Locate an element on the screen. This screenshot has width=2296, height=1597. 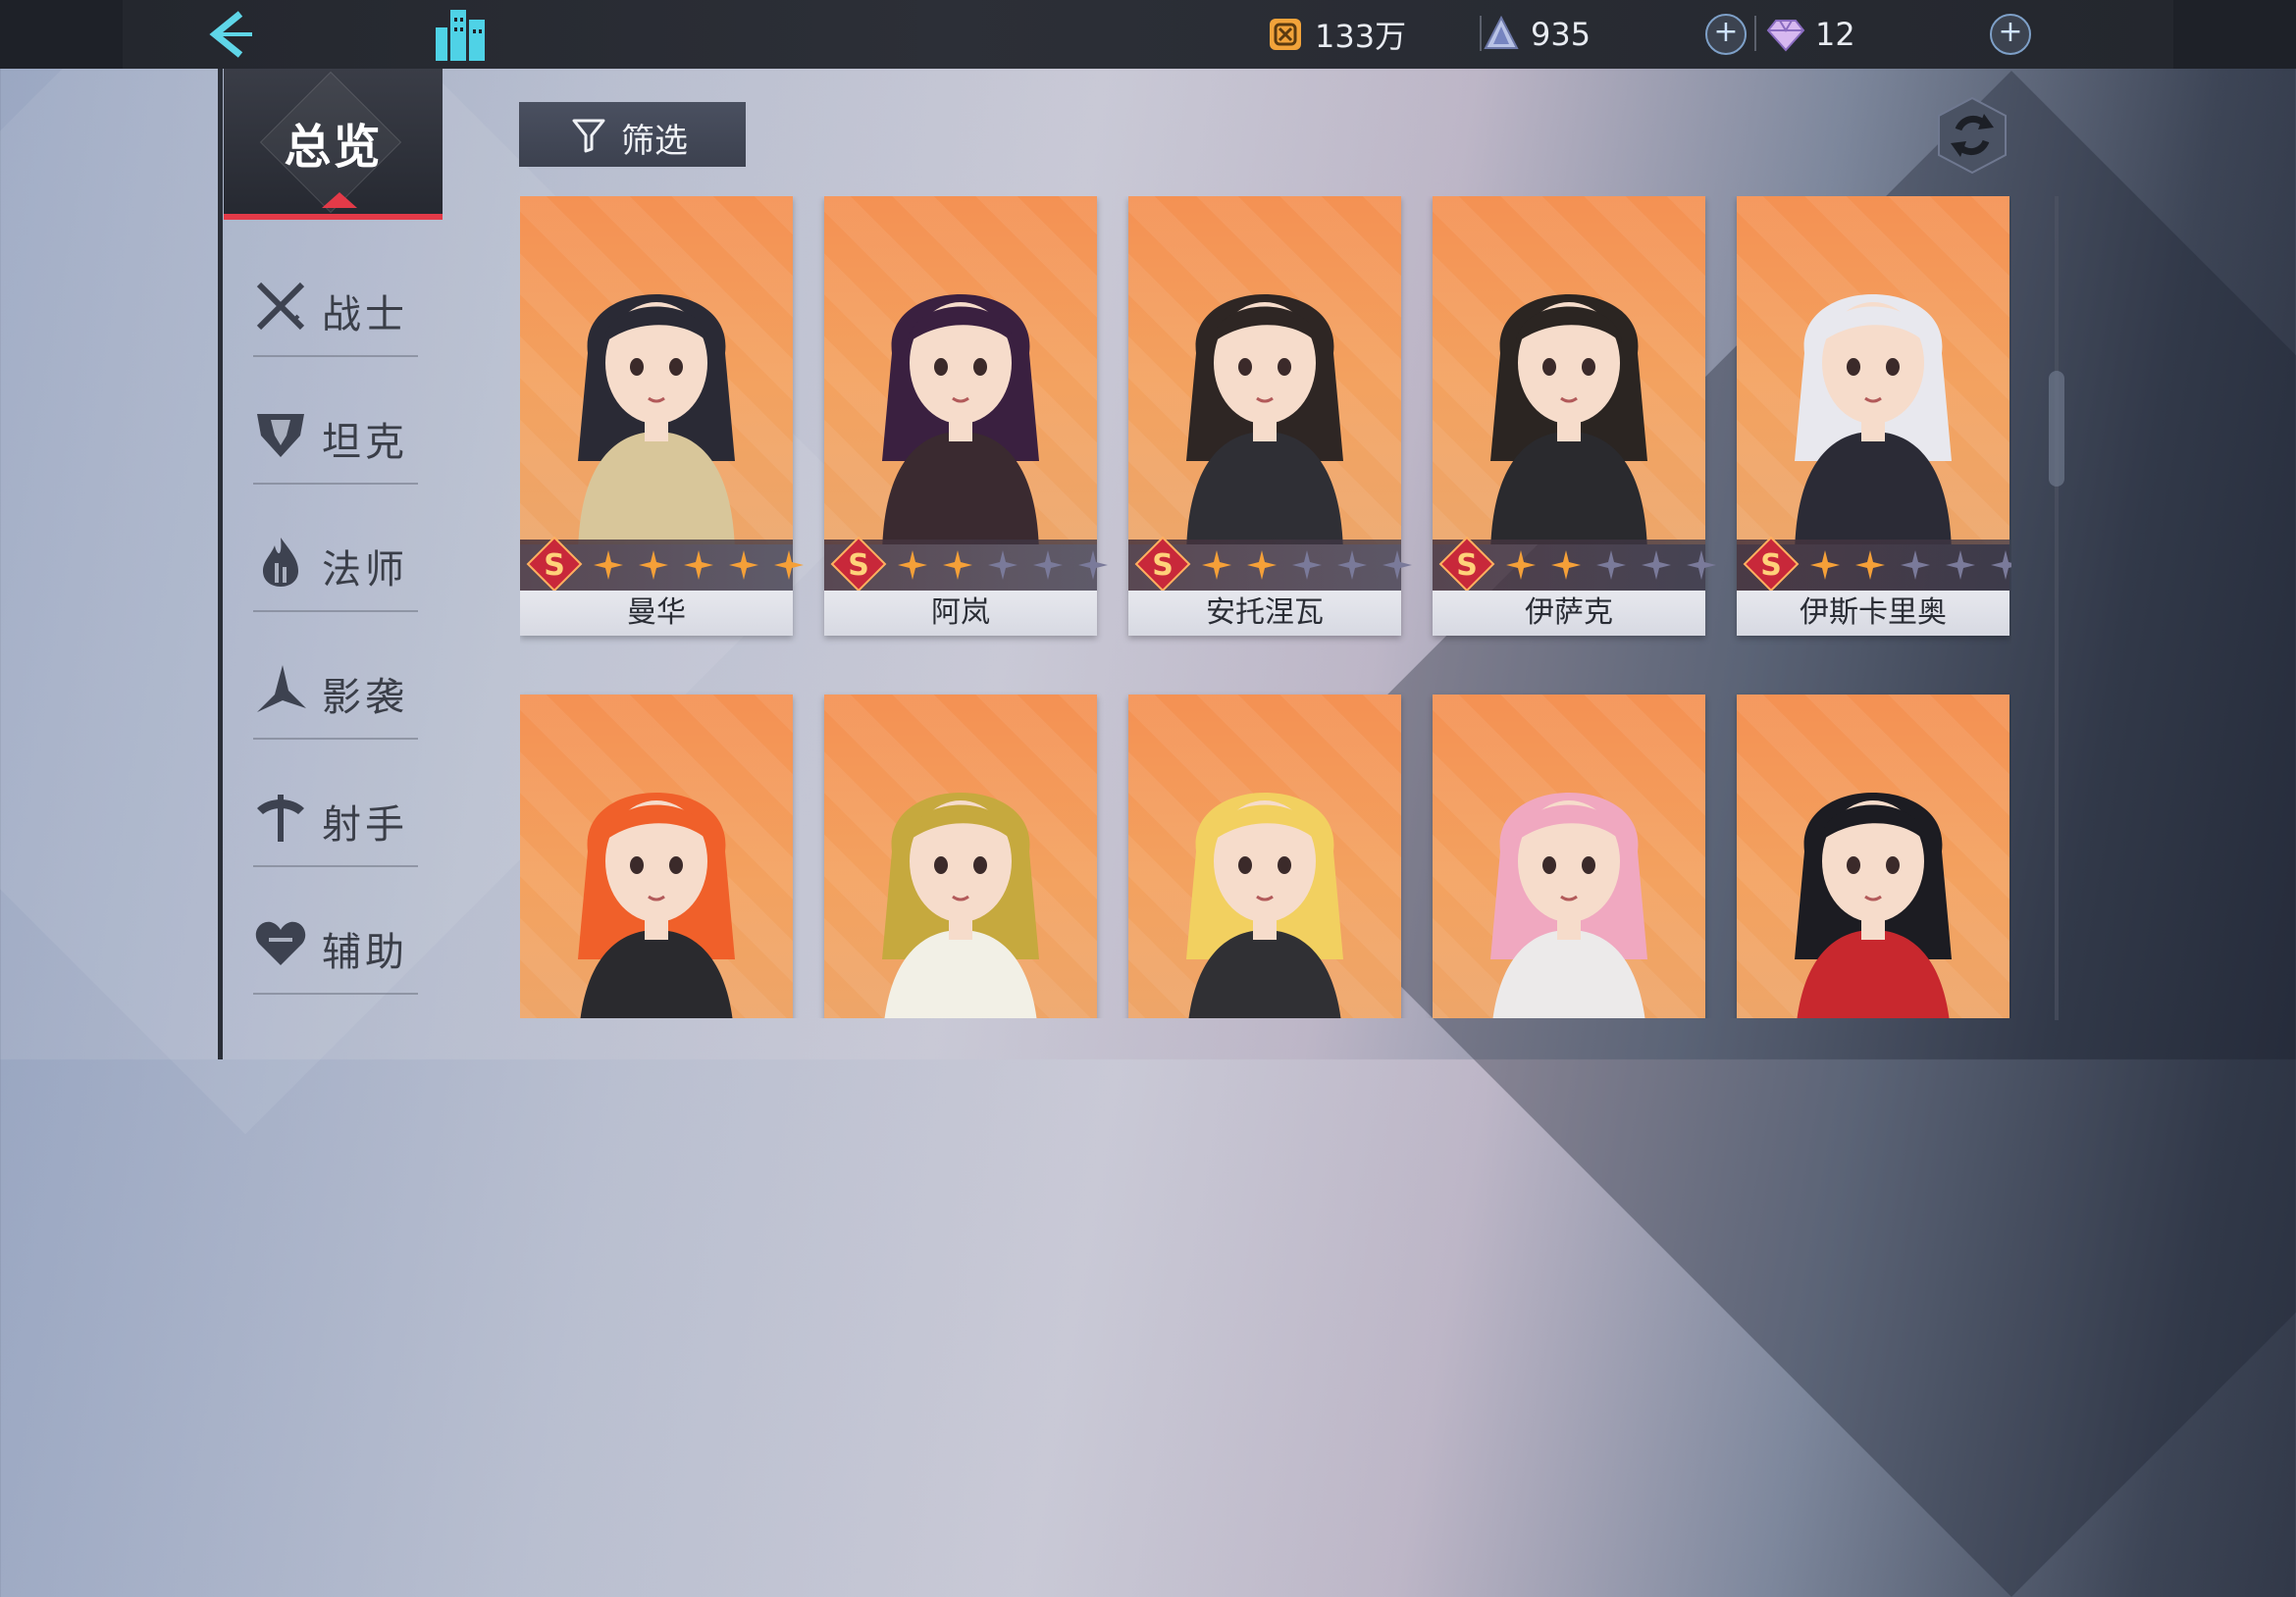
hero-name: 阿岚 is located at coordinates (960, 613).